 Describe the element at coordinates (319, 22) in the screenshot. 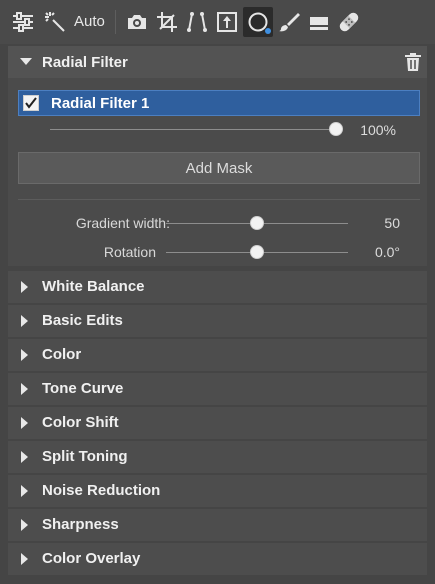

I see `eraser-icon` at that location.